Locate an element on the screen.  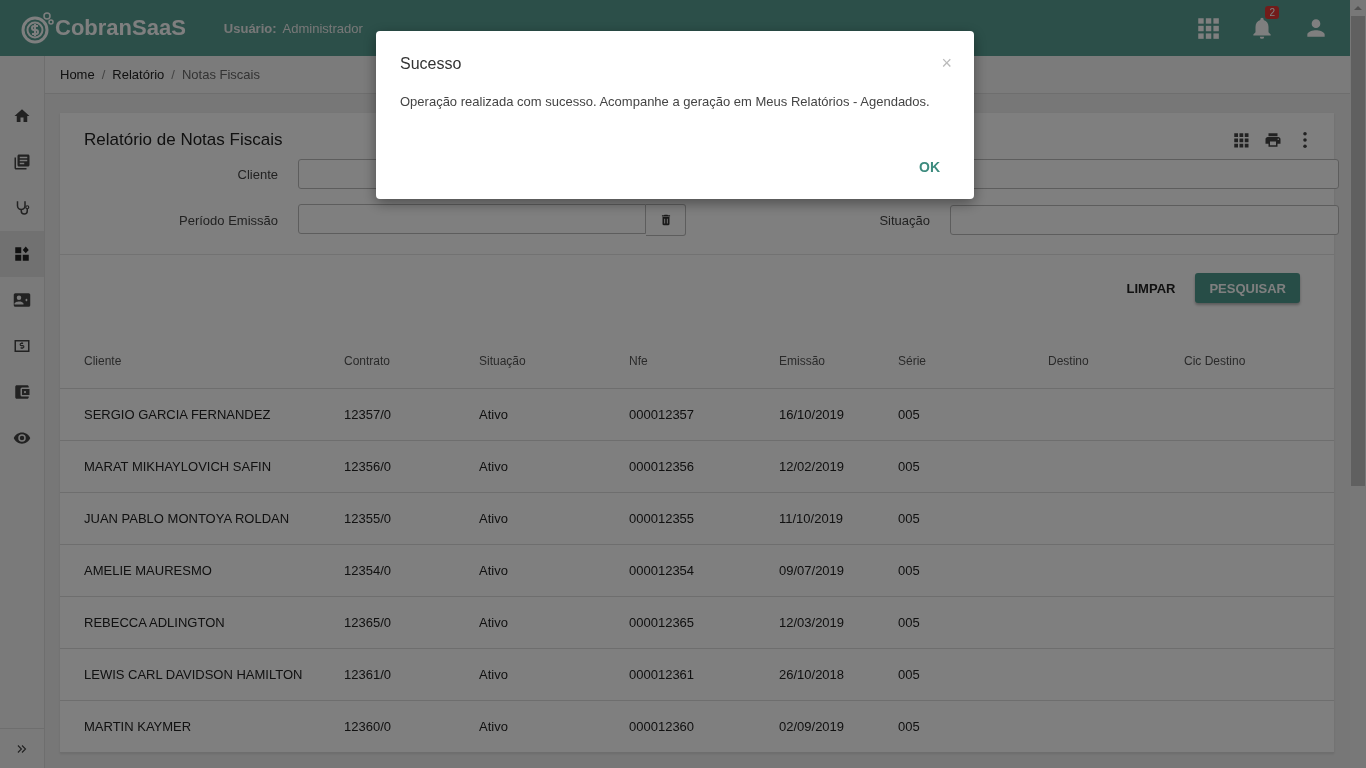
table-cell: 26/10/2018 is located at coordinates (838, 674).